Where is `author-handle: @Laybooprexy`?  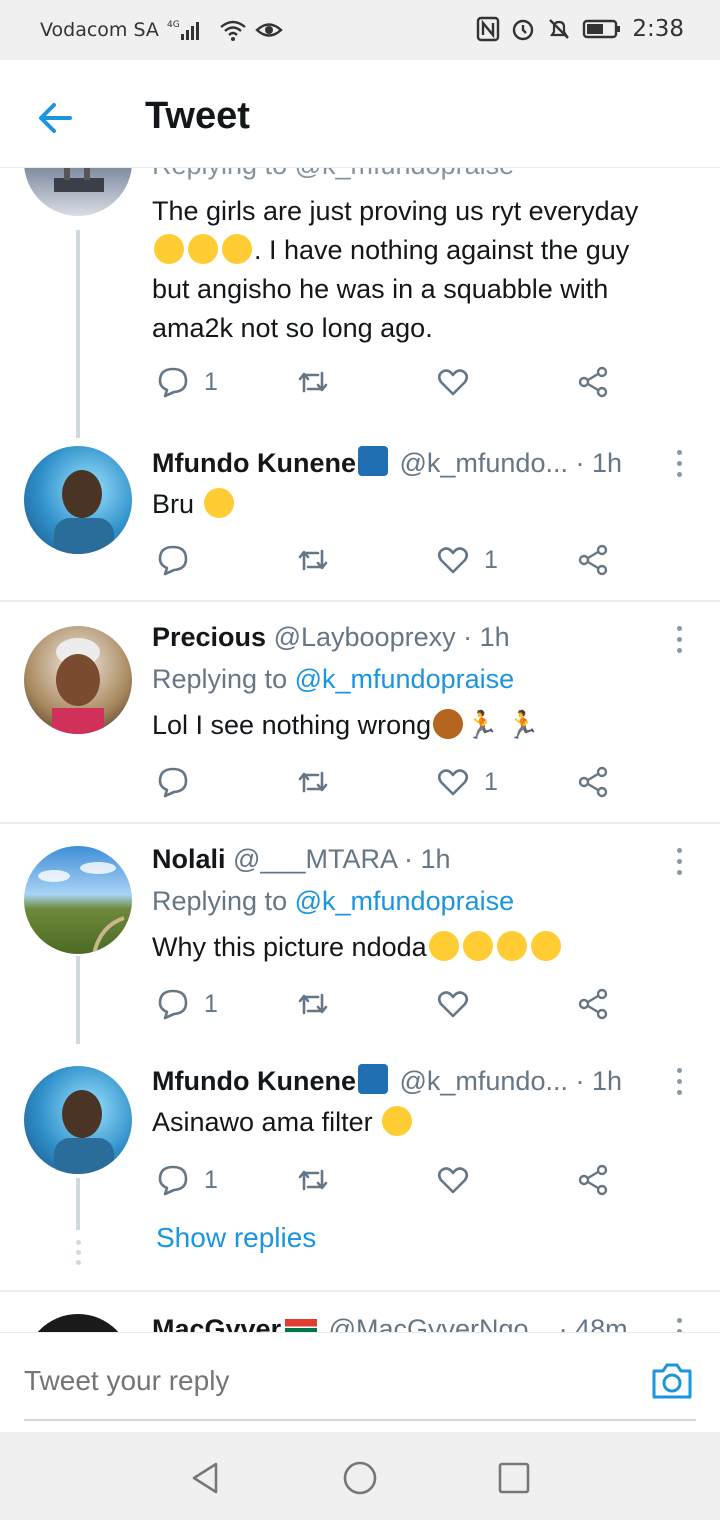 author-handle: @Laybooprexy is located at coordinates (365, 637).